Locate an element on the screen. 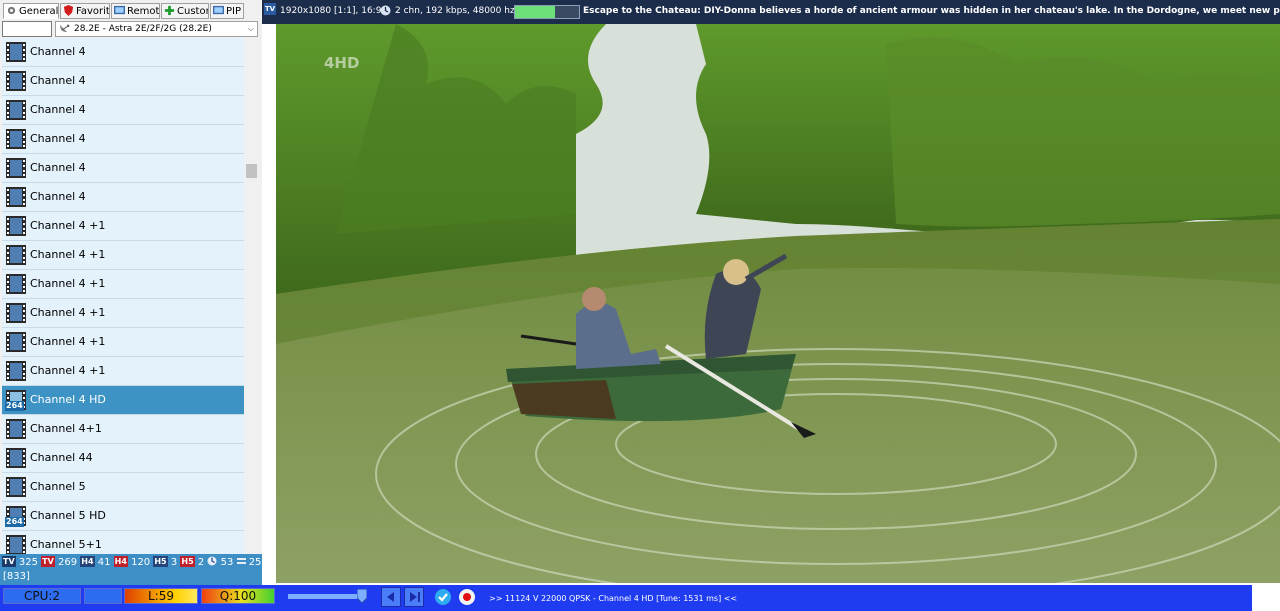 This screenshot has width=1280, height=611. channel-name: Channel 44 is located at coordinates (61, 457).